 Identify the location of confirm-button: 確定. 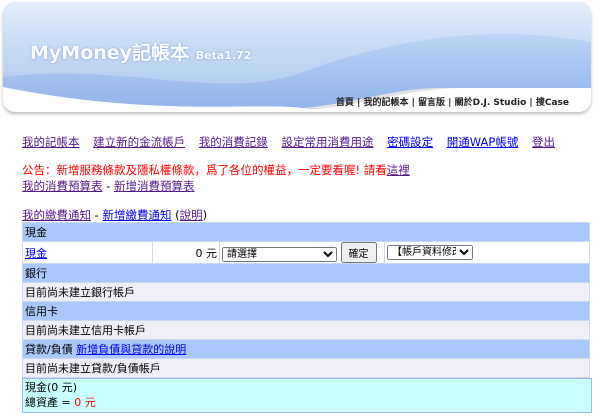
(358, 252).